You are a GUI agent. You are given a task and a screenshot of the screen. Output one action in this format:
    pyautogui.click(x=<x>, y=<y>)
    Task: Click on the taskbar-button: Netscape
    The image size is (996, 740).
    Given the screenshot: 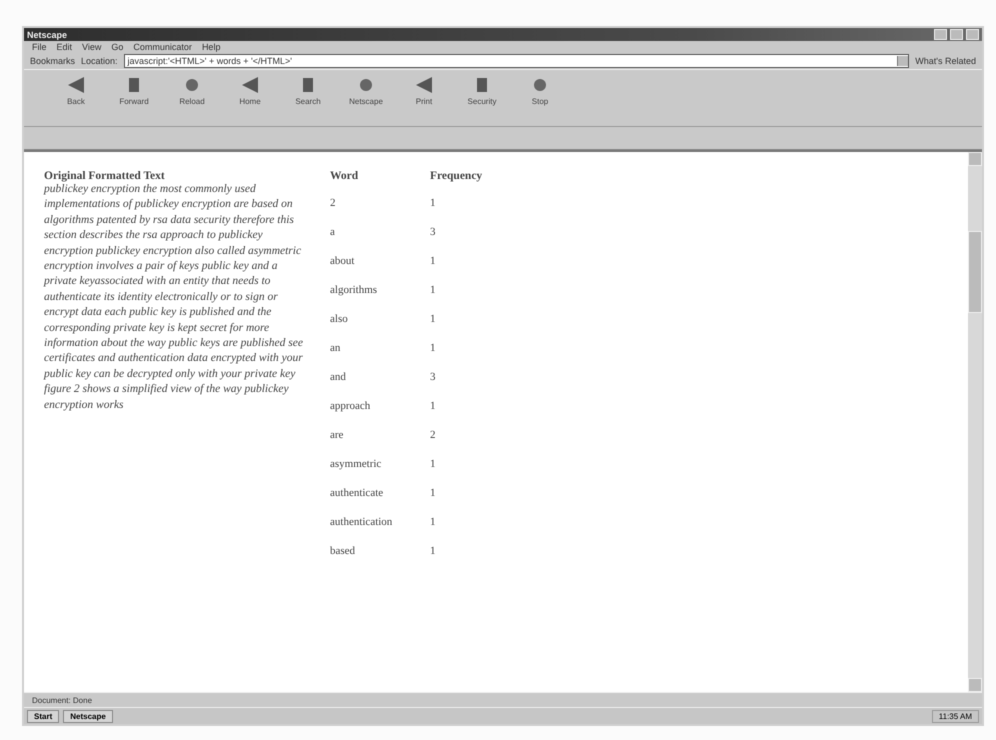 What is the action you would take?
    pyautogui.click(x=88, y=716)
    